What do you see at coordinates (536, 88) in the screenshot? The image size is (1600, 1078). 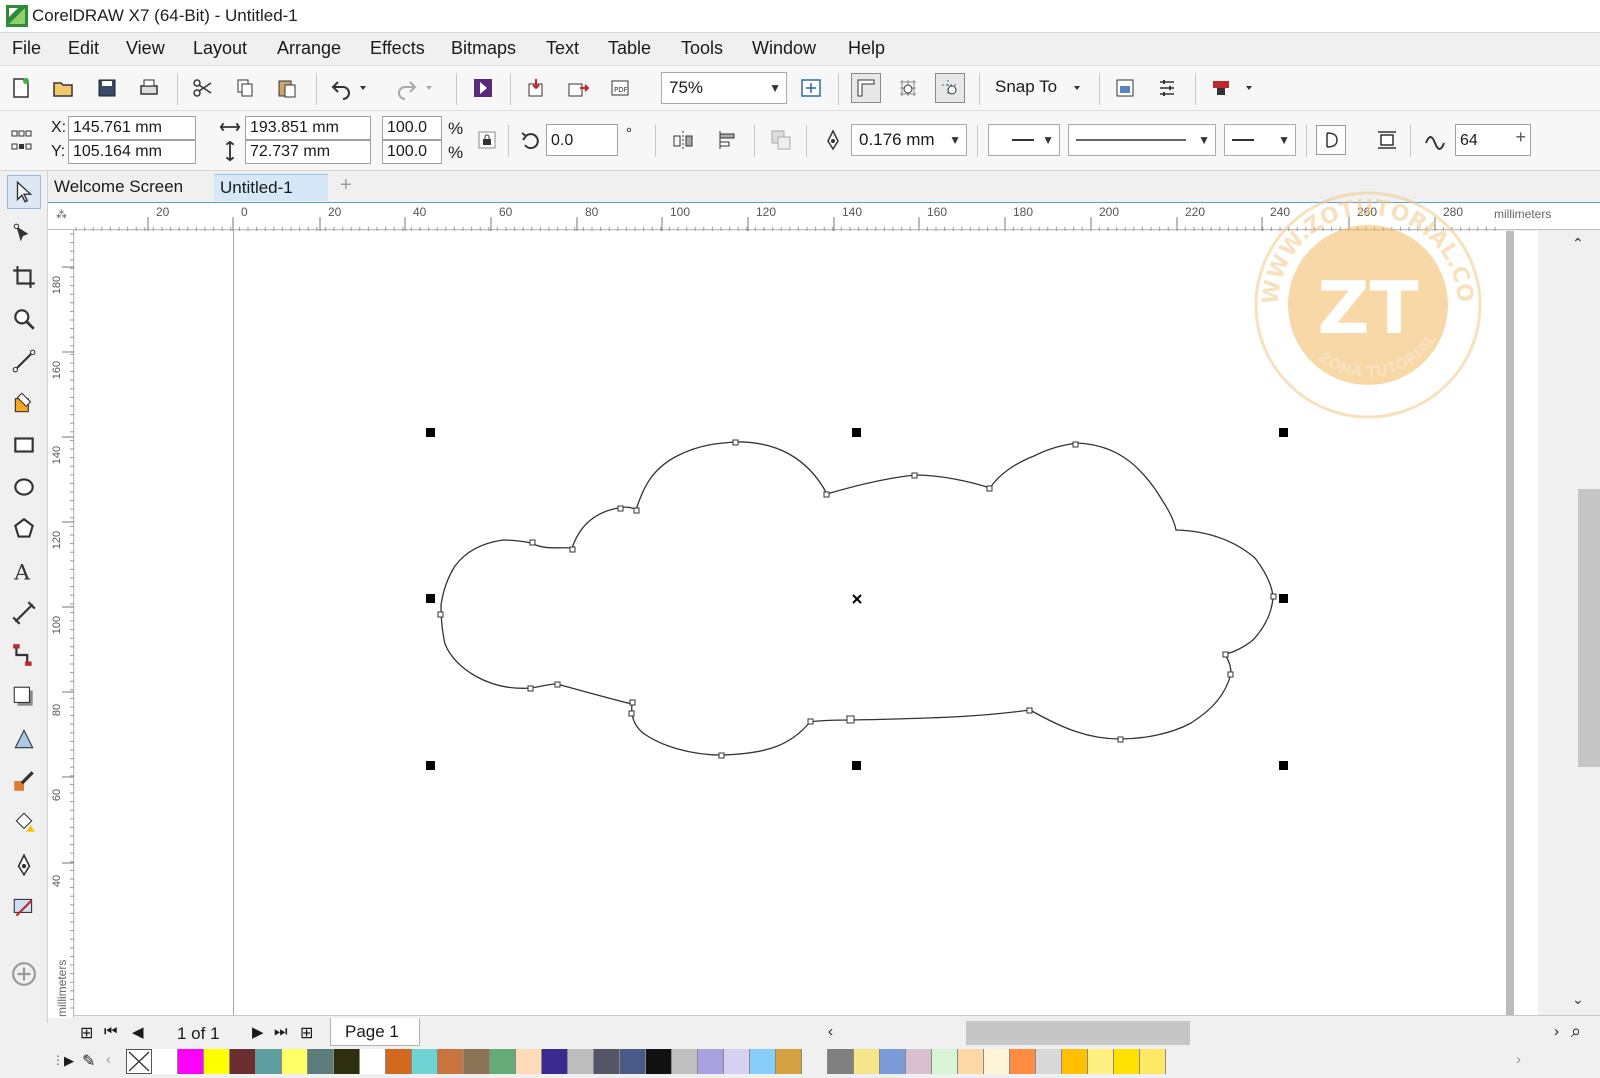 I see `import-icon` at bounding box center [536, 88].